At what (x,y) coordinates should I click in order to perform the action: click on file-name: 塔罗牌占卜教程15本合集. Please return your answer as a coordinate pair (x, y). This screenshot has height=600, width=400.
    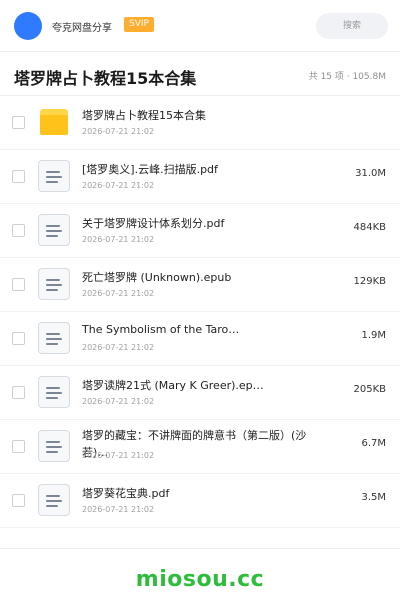
    Looking at the image, I should click on (144, 115).